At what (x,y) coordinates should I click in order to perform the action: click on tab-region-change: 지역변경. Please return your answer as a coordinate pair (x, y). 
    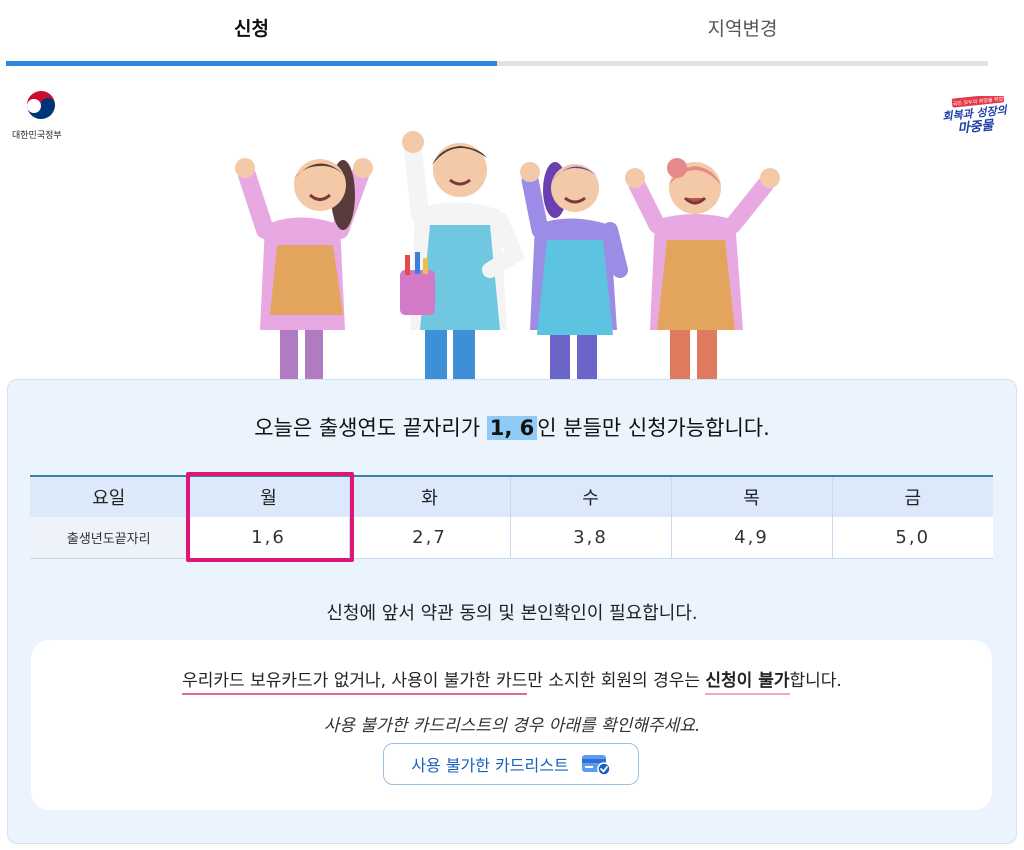
    Looking at the image, I should click on (742, 33).